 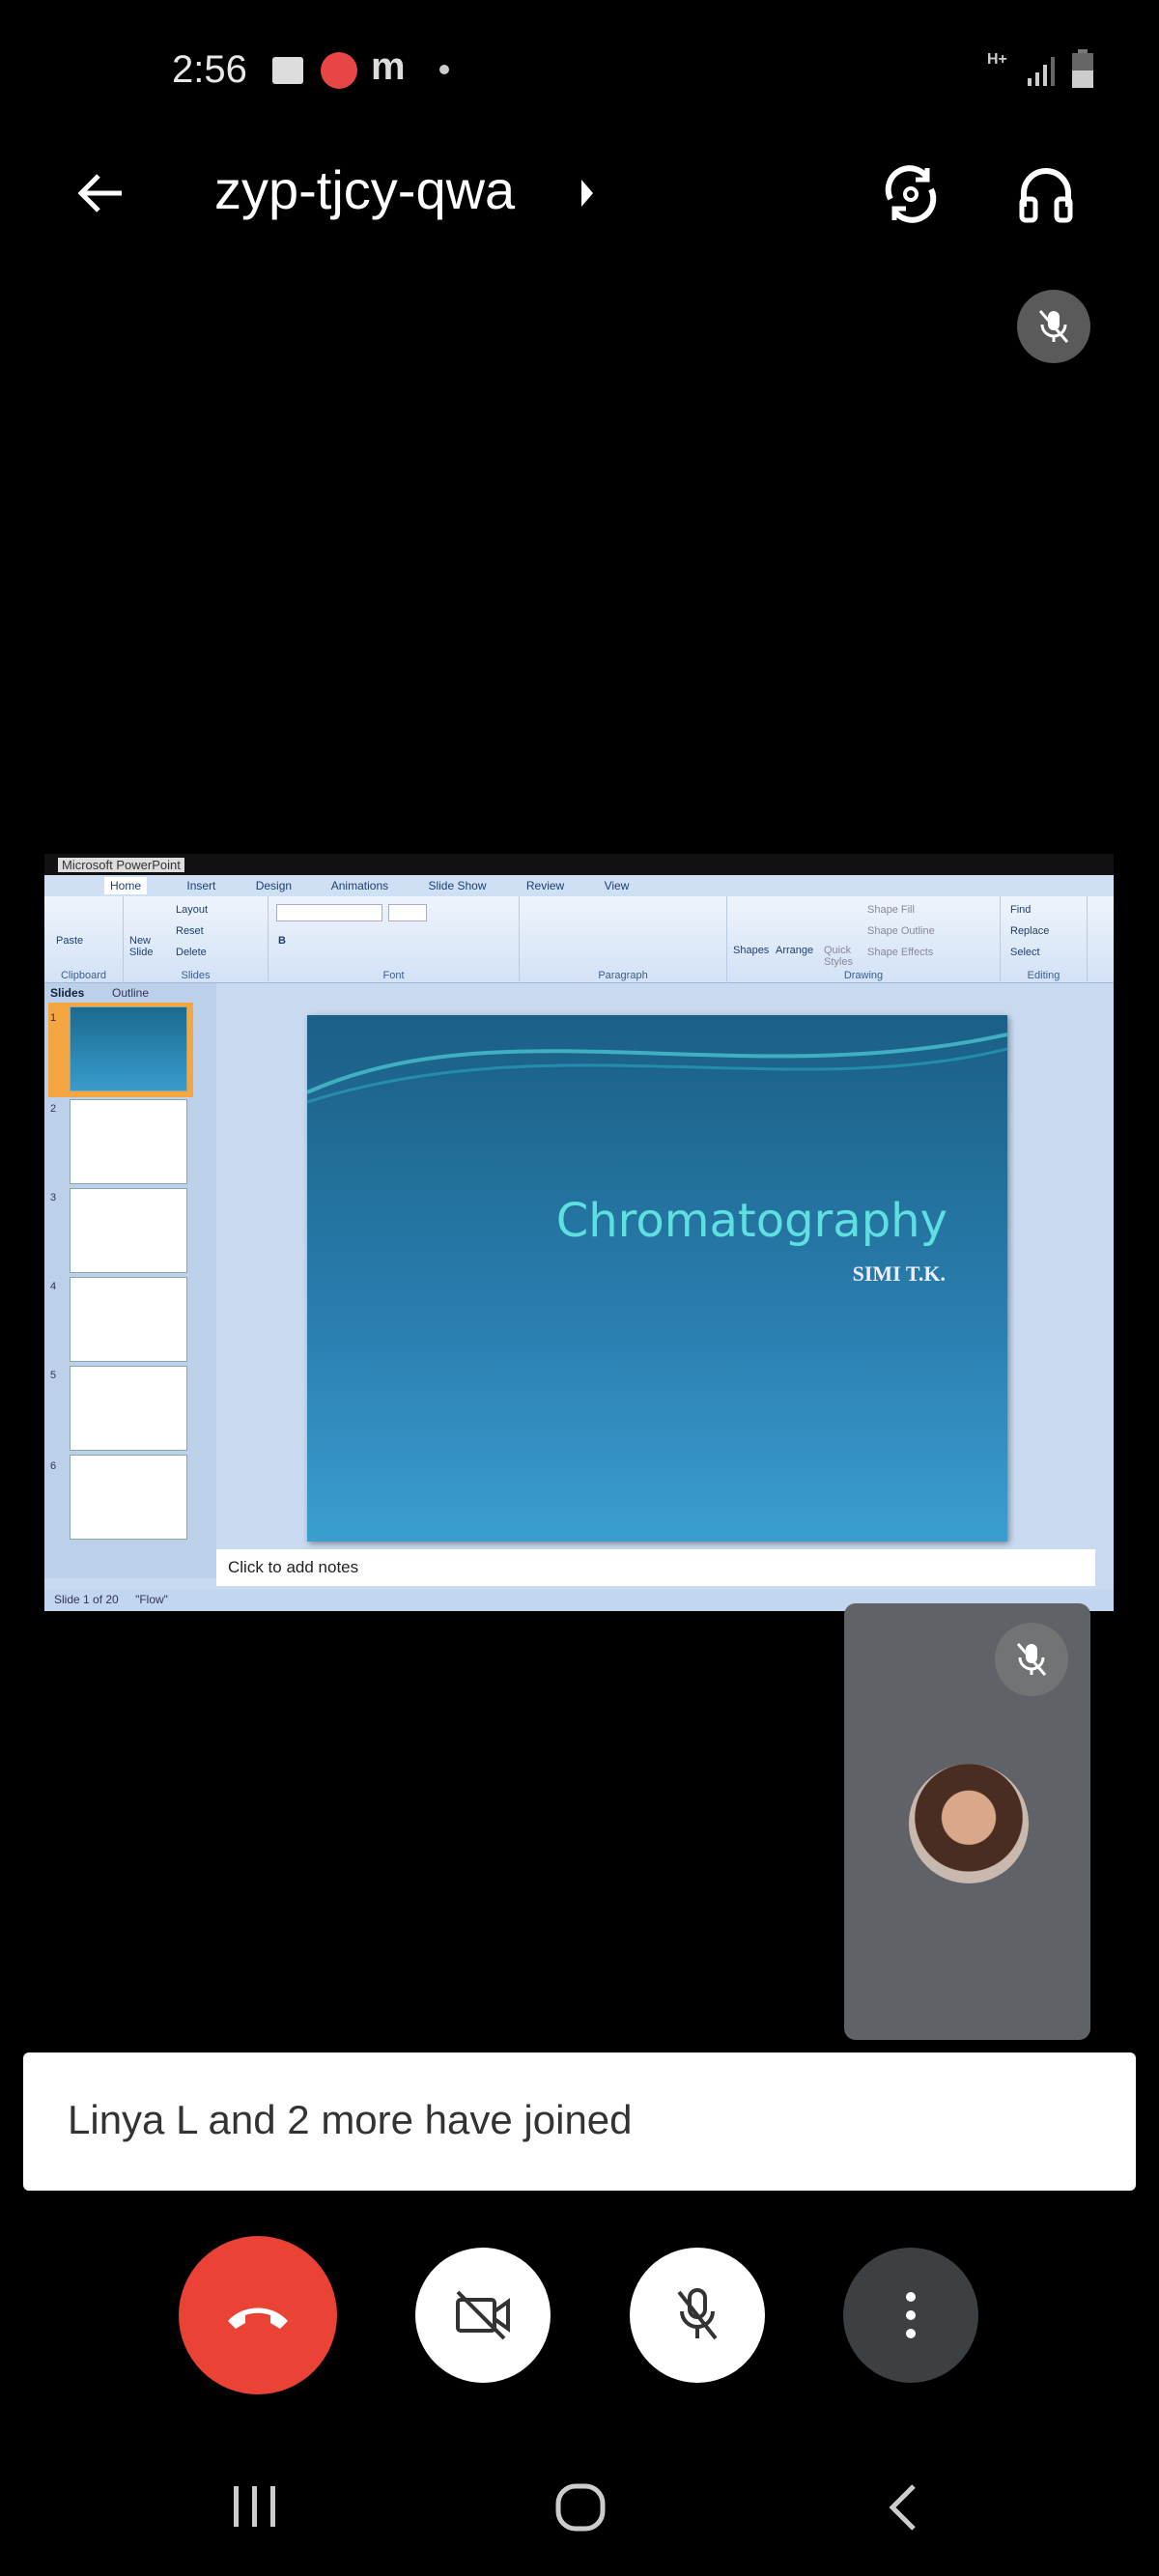 I want to click on new-slide-button: New Slide, so click(x=148, y=946).